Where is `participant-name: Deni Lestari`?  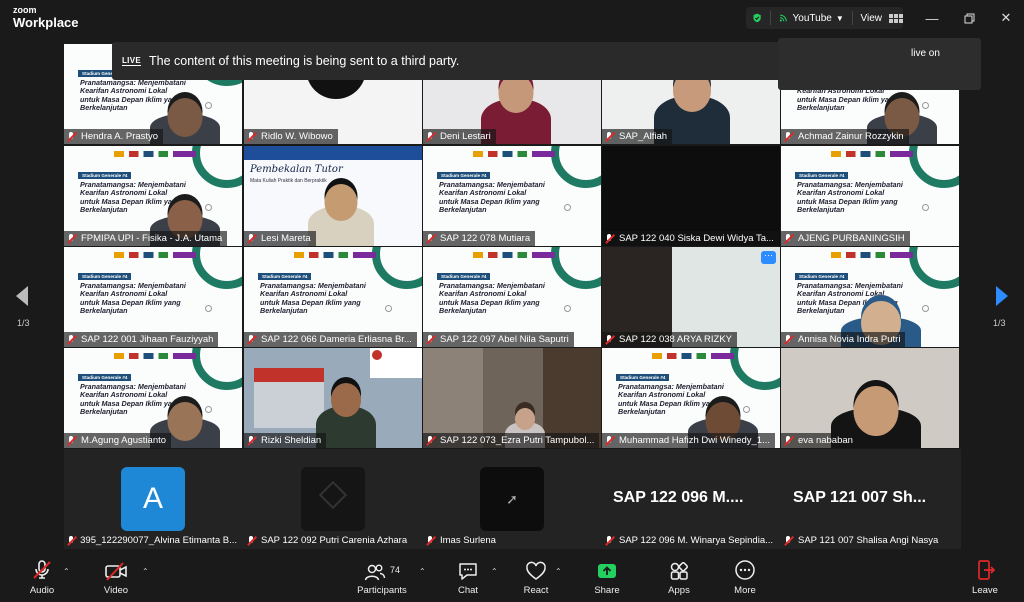 participant-name: Deni Lestari is located at coordinates (459, 136).